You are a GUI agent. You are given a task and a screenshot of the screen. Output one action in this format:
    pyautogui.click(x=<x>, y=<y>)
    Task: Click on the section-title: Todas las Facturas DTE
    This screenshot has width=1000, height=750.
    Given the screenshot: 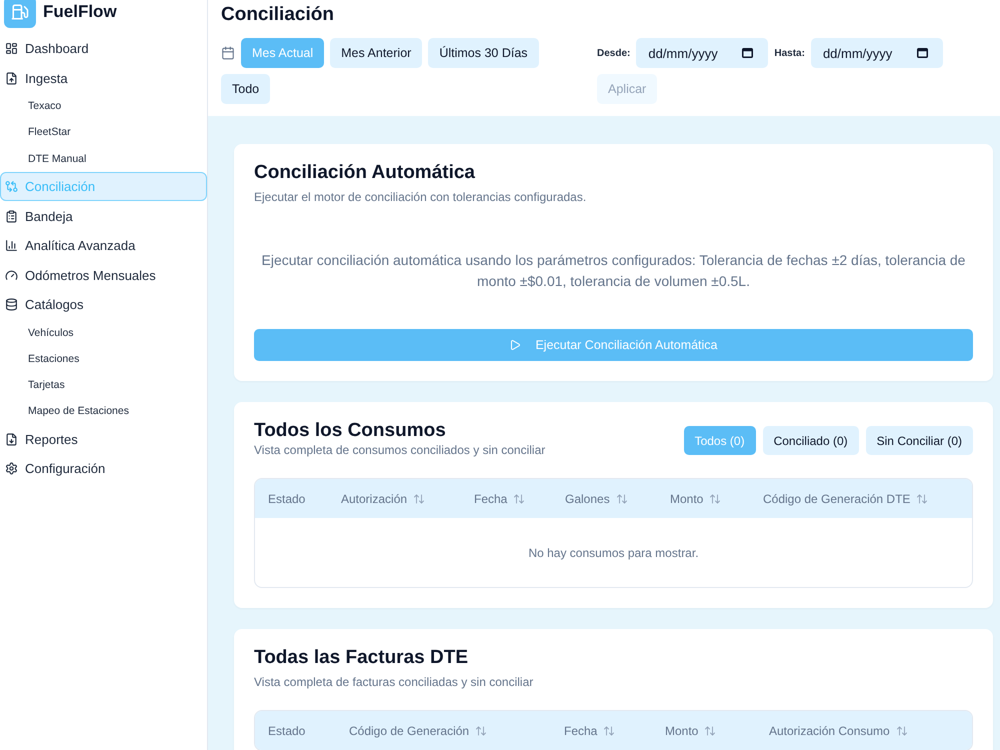 What is the action you would take?
    pyautogui.click(x=361, y=658)
    